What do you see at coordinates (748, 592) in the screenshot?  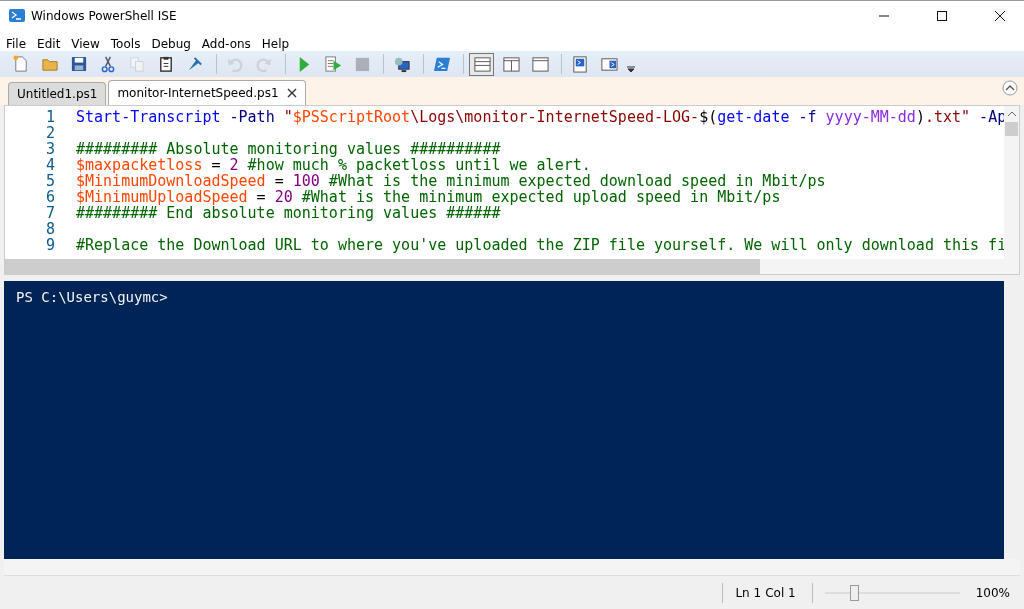 I see `line-indicator: Ln 1` at bounding box center [748, 592].